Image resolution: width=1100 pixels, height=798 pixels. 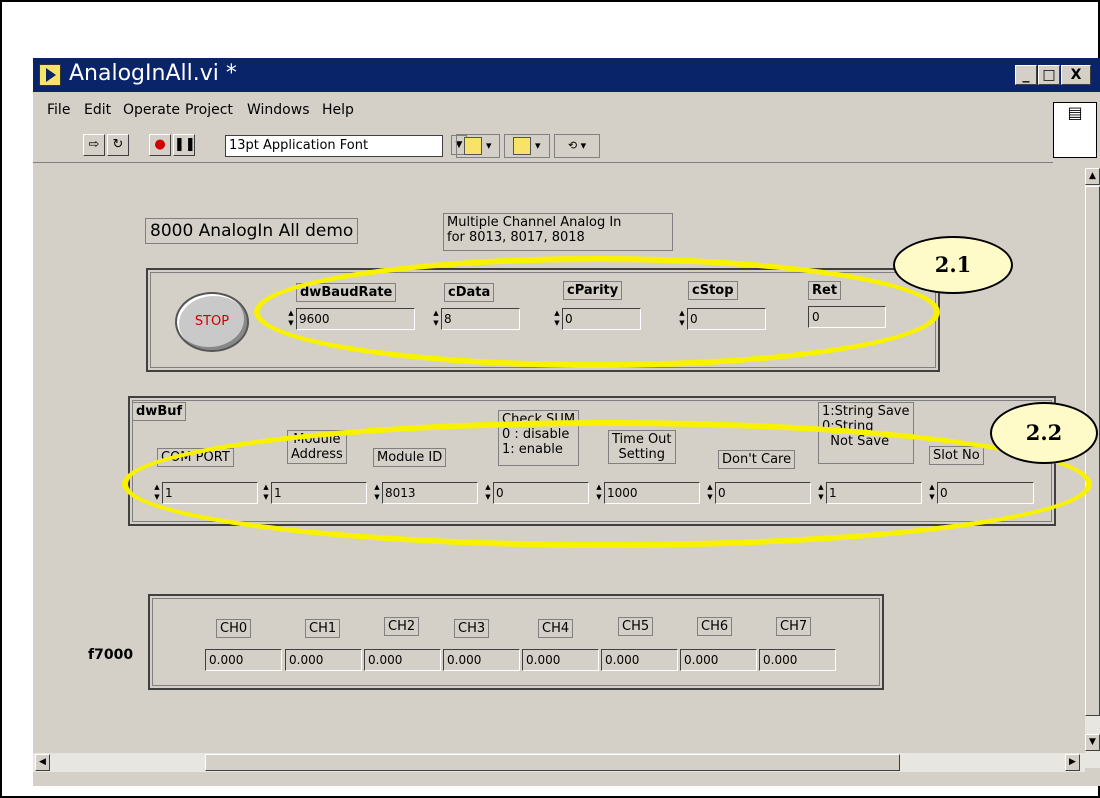 I want to click on pause-icon: ❚❚, so click(x=184, y=145).